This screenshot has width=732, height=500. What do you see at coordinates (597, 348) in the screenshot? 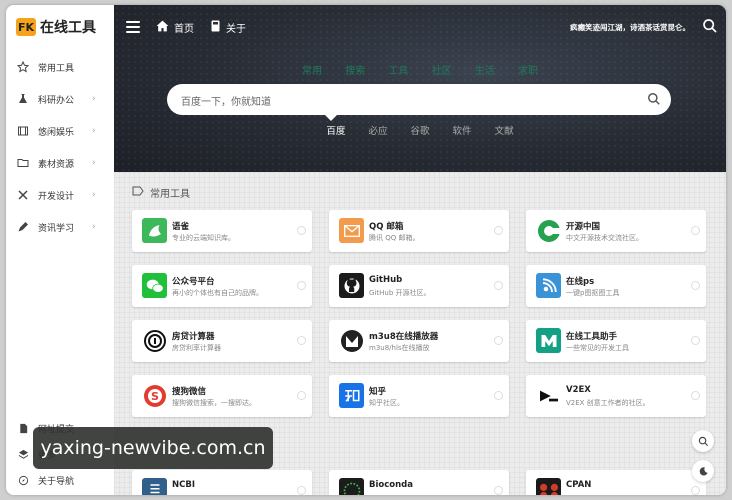
I see `card-desc: 一些常见的开发工具` at bounding box center [597, 348].